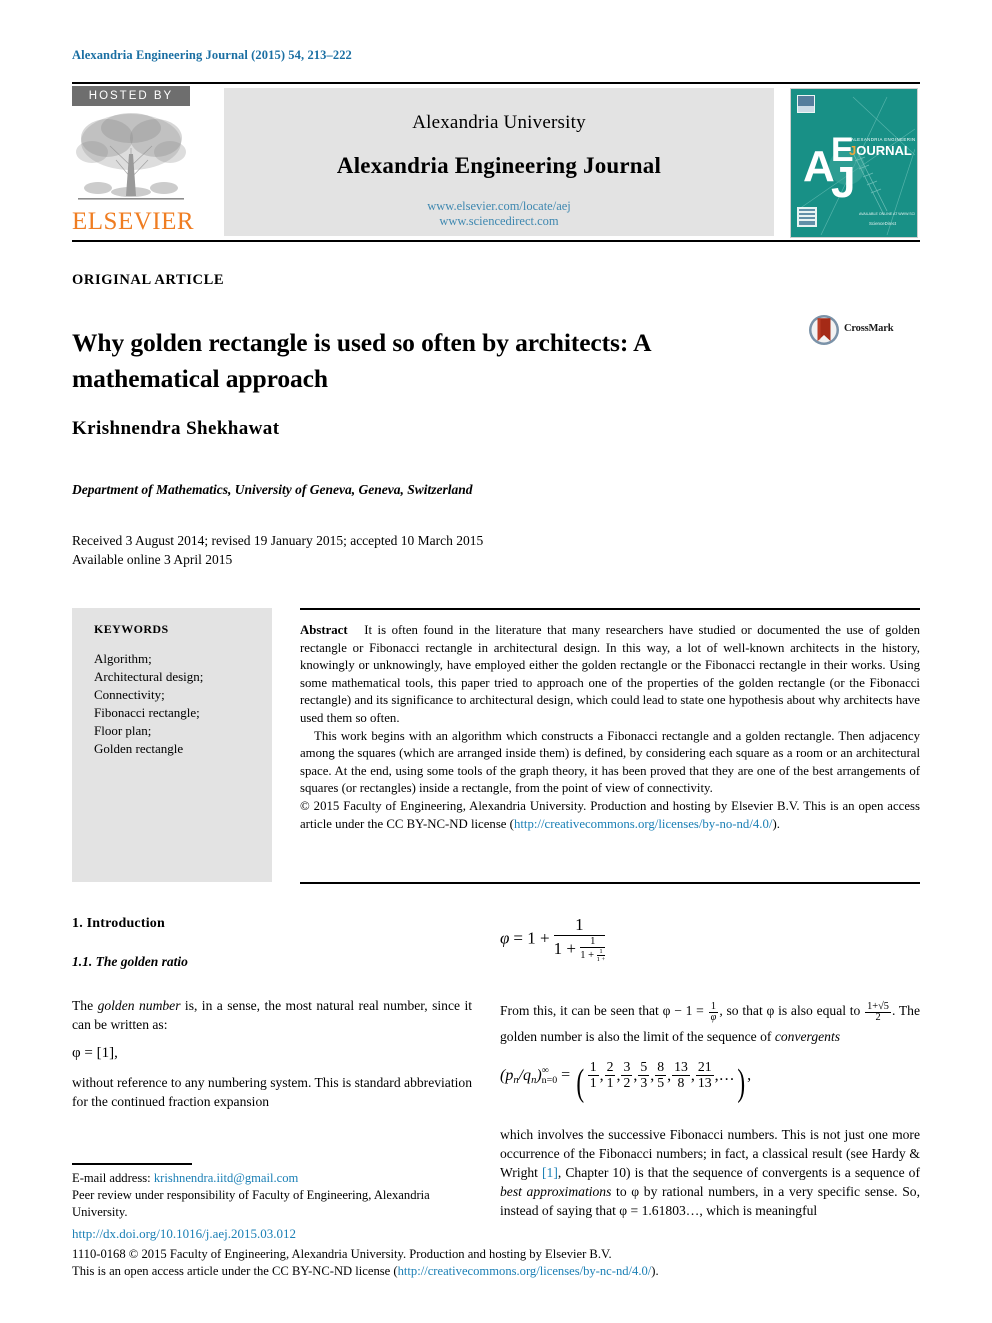 The image size is (992, 1323). What do you see at coordinates (610, 1067) in the screenshot?
I see `fraction-numerator: 2` at bounding box center [610, 1067].